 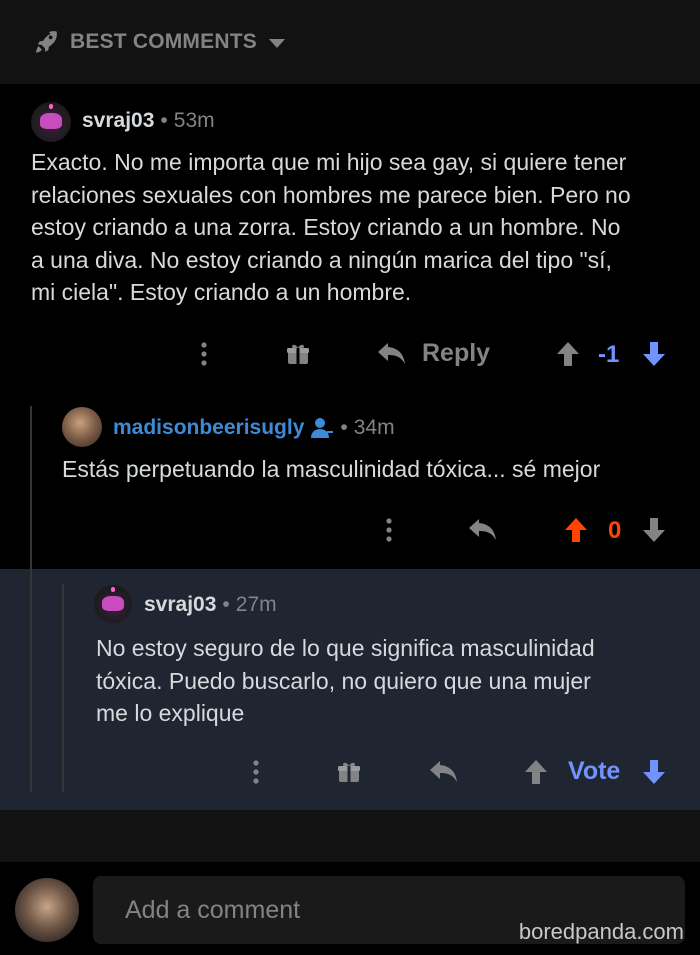 What do you see at coordinates (163, 41) in the screenshot?
I see `sort-label: BEST COMMENTS` at bounding box center [163, 41].